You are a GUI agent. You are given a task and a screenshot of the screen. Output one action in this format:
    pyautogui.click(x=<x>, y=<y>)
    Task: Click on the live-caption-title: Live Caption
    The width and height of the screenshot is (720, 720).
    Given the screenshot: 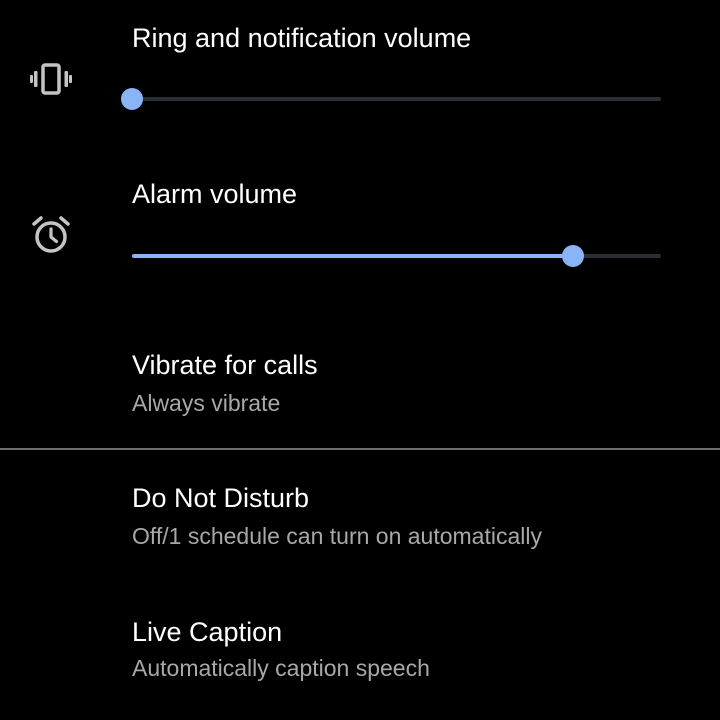 What is the action you would take?
    pyautogui.click(x=207, y=632)
    